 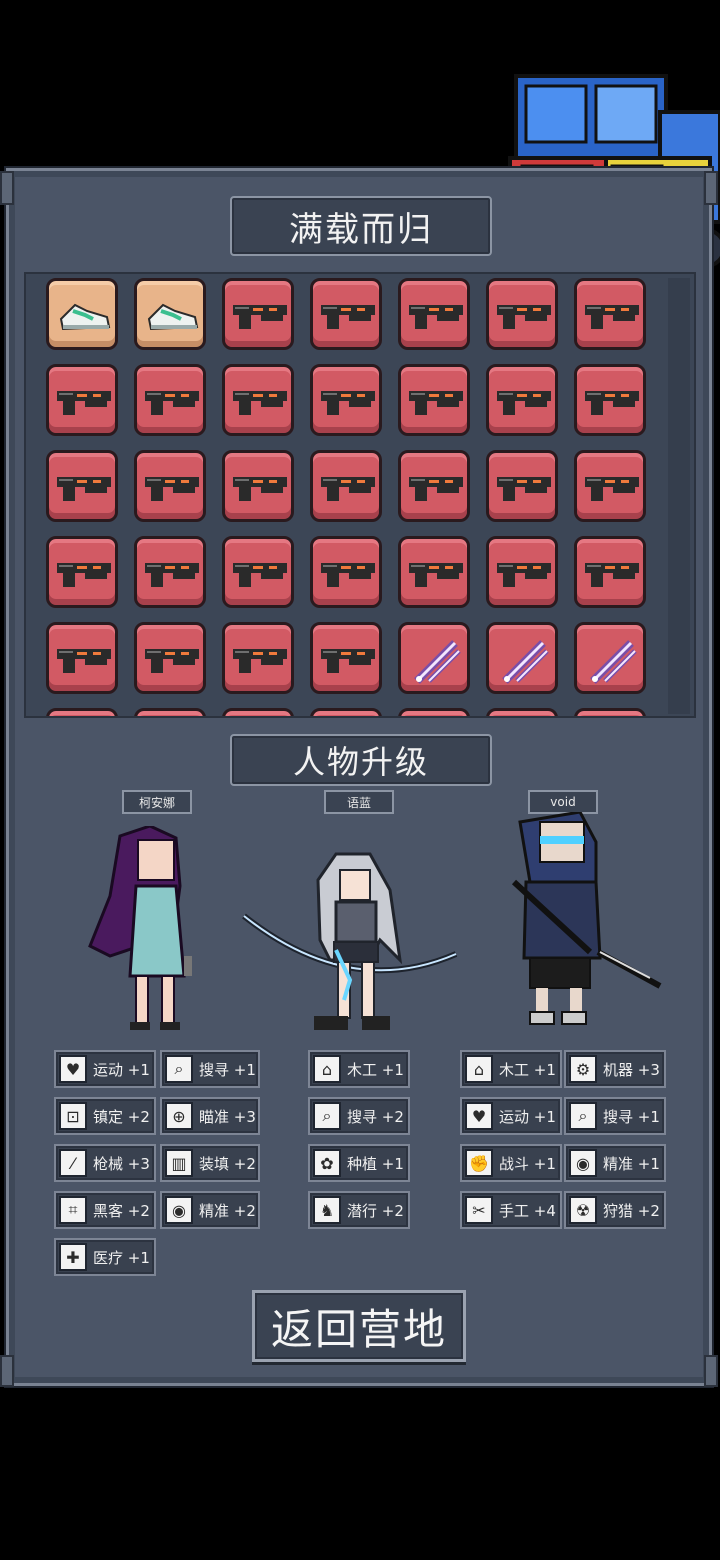 I want to click on crosshair-icon: ⊕, so click(x=179, y=1116).